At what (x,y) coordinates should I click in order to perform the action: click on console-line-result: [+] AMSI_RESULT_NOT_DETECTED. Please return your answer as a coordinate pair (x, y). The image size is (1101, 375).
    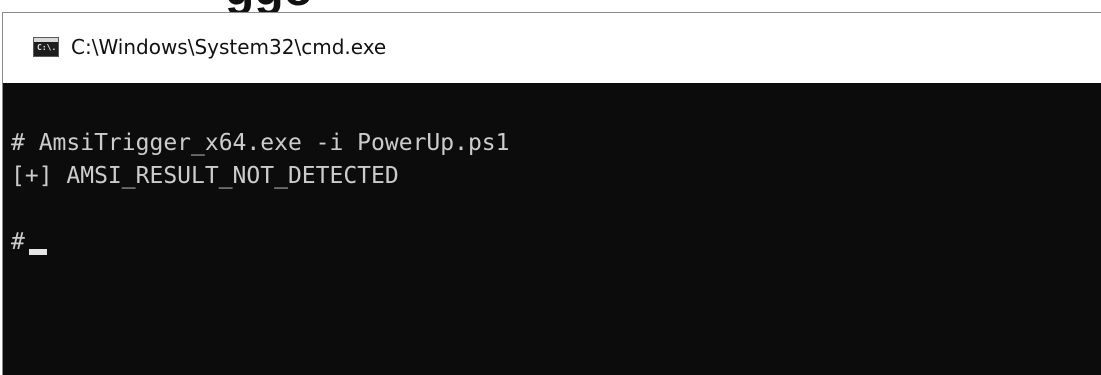
    Looking at the image, I should click on (205, 176).